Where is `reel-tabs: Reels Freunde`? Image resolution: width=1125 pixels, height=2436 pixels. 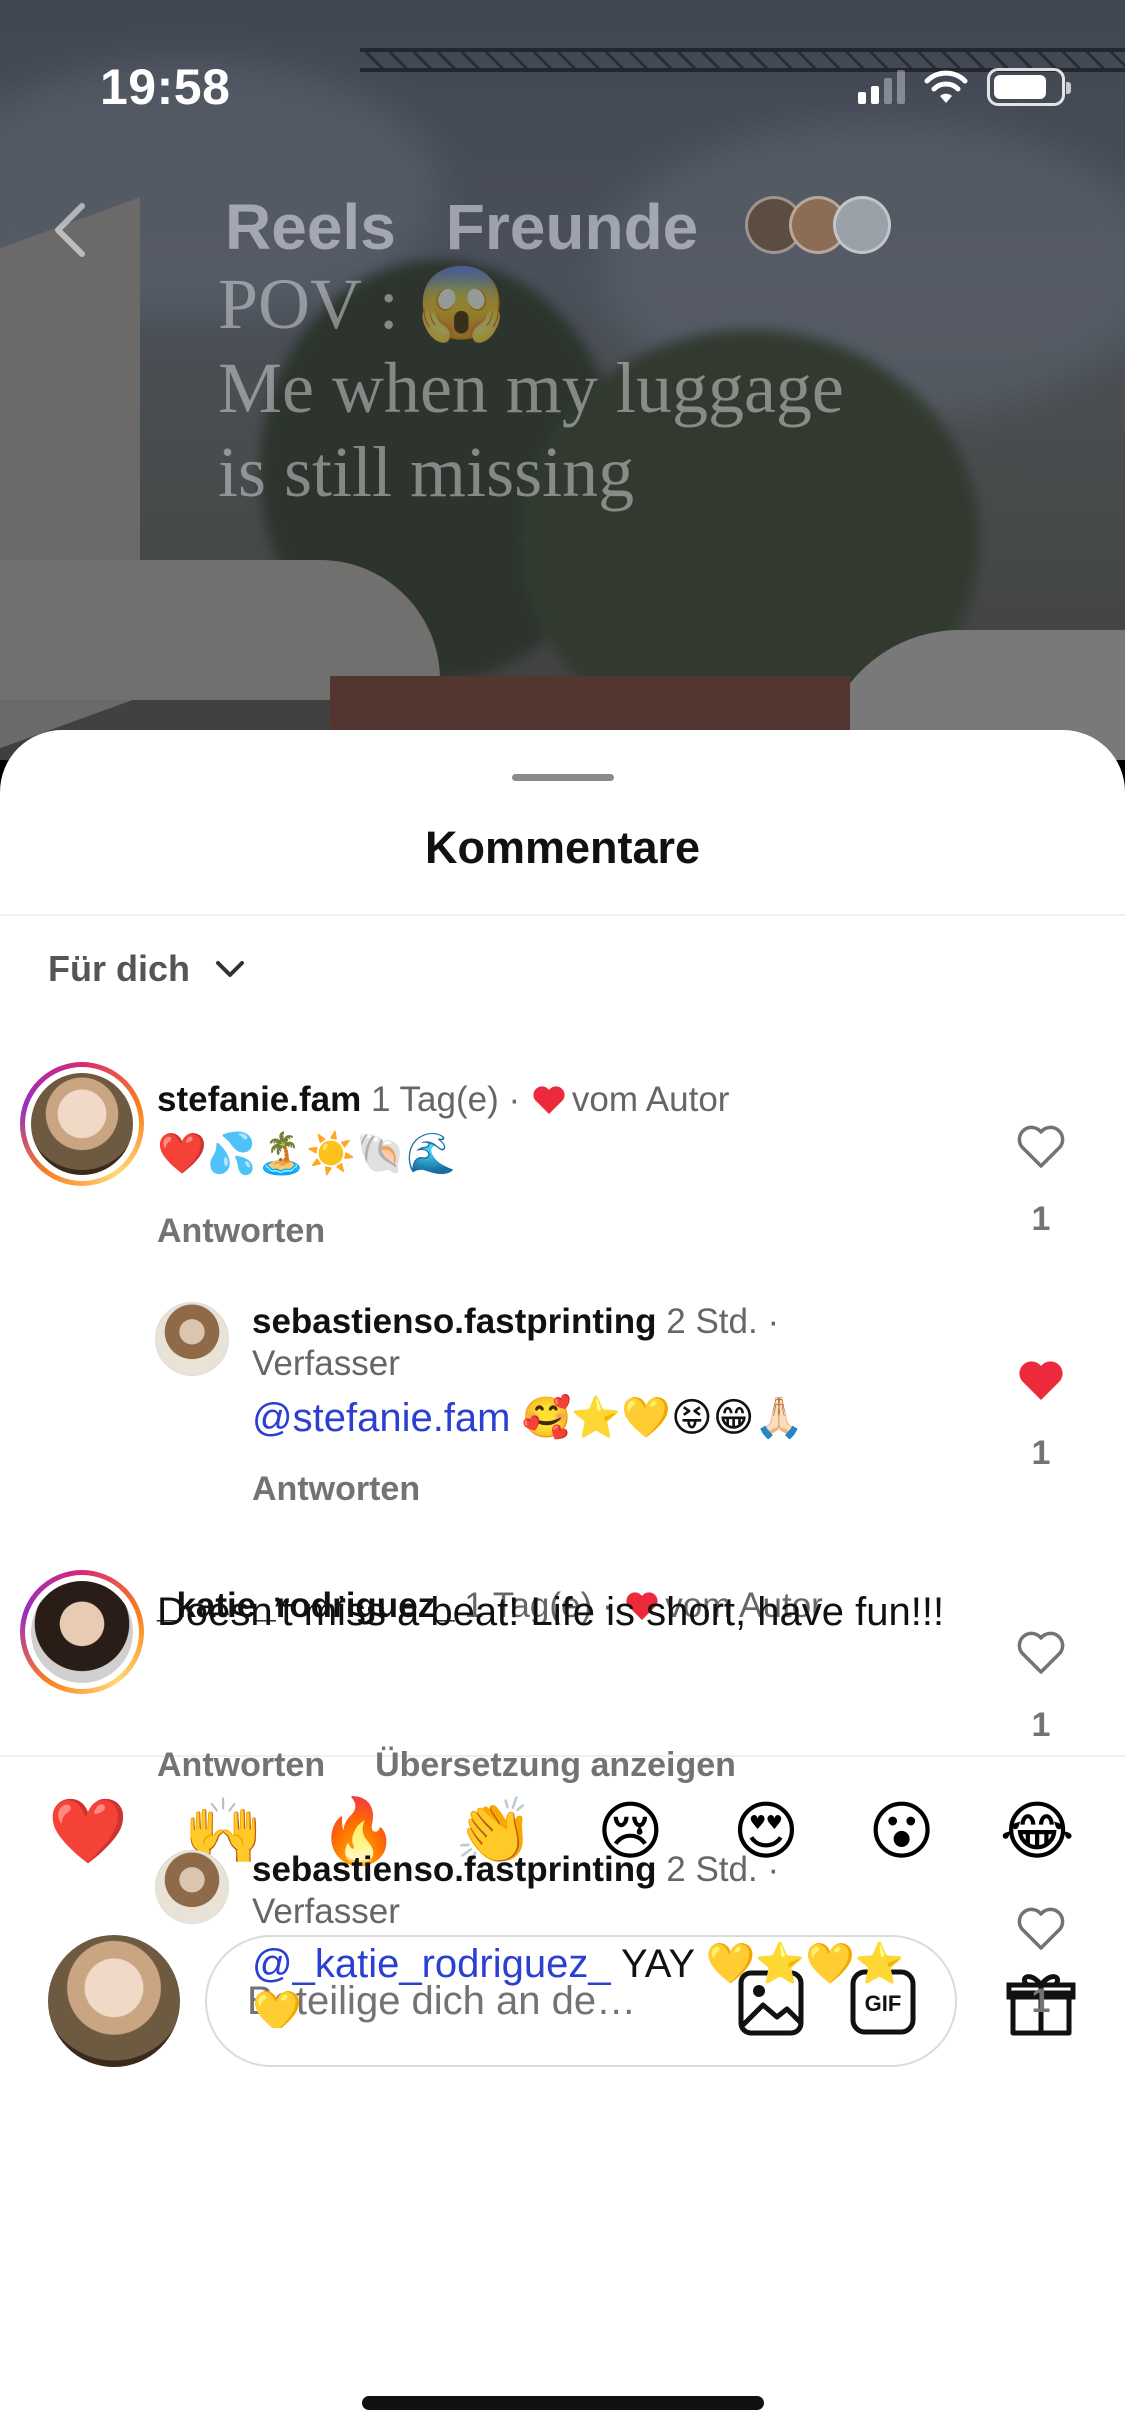
reel-tabs: Reels Freunde is located at coordinates (461, 227).